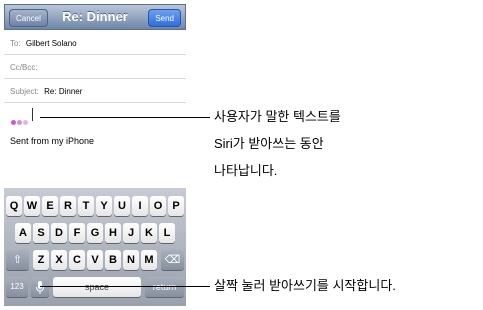  What do you see at coordinates (104, 206) in the screenshot?
I see `key-y: Y` at bounding box center [104, 206].